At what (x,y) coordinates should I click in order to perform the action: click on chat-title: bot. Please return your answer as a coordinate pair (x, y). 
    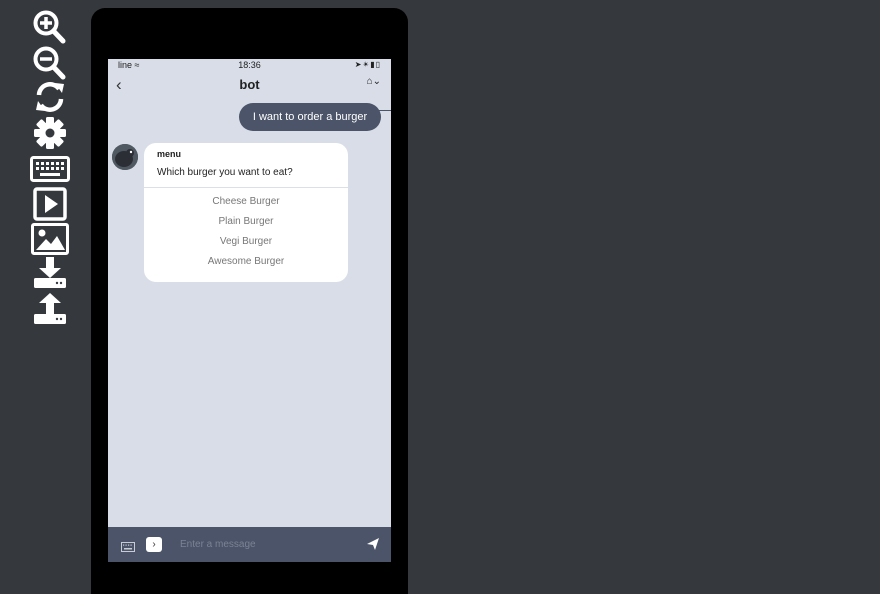
    Looking at the image, I should click on (249, 84).